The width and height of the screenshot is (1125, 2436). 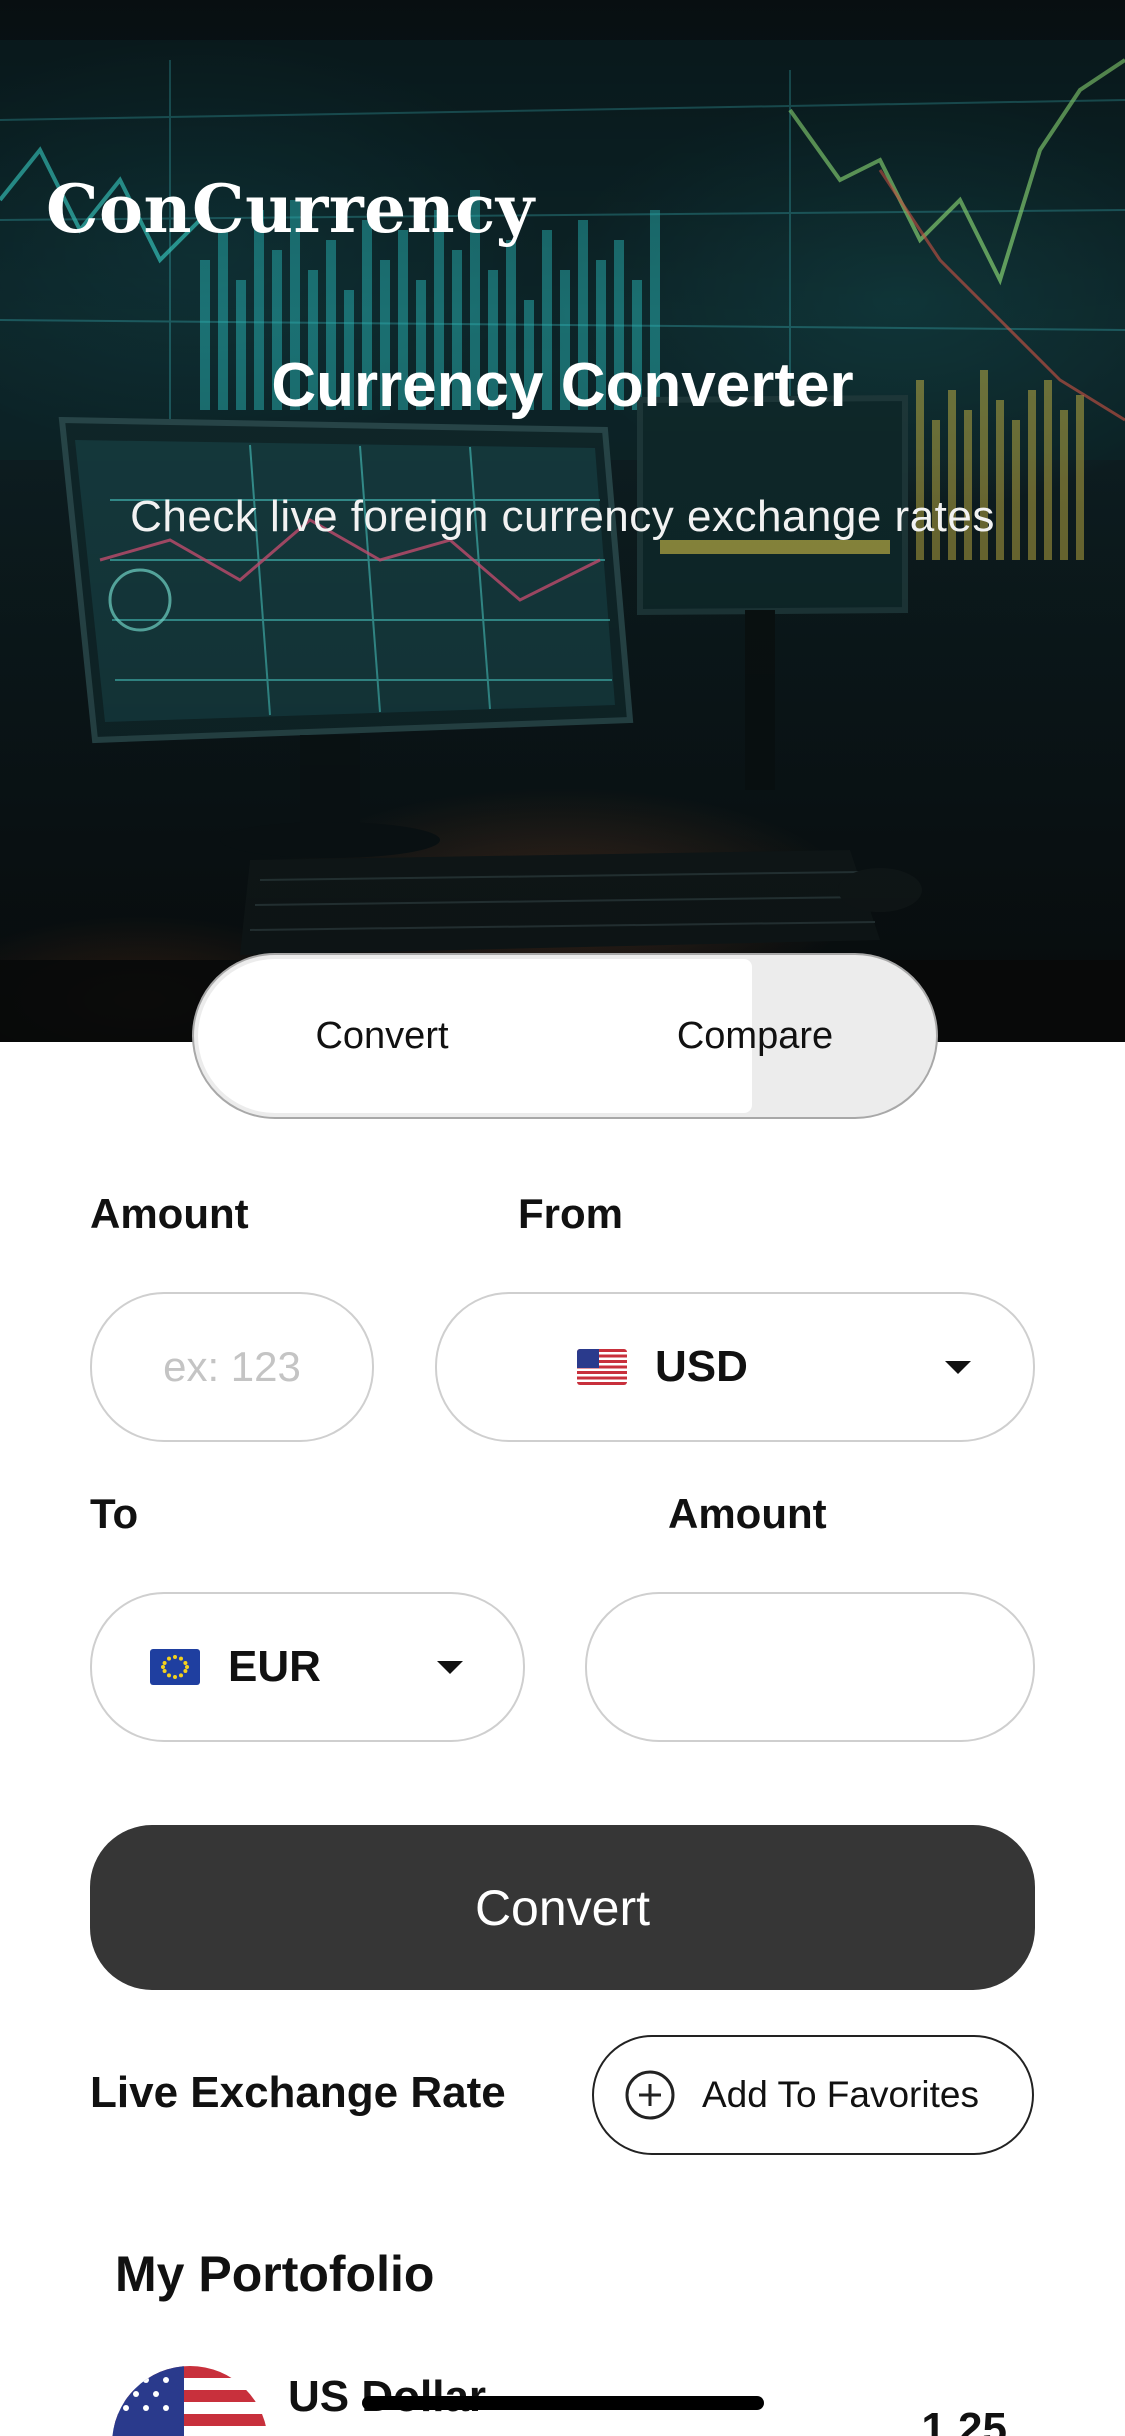 I want to click on amount-label: Amount, so click(x=169, y=1213).